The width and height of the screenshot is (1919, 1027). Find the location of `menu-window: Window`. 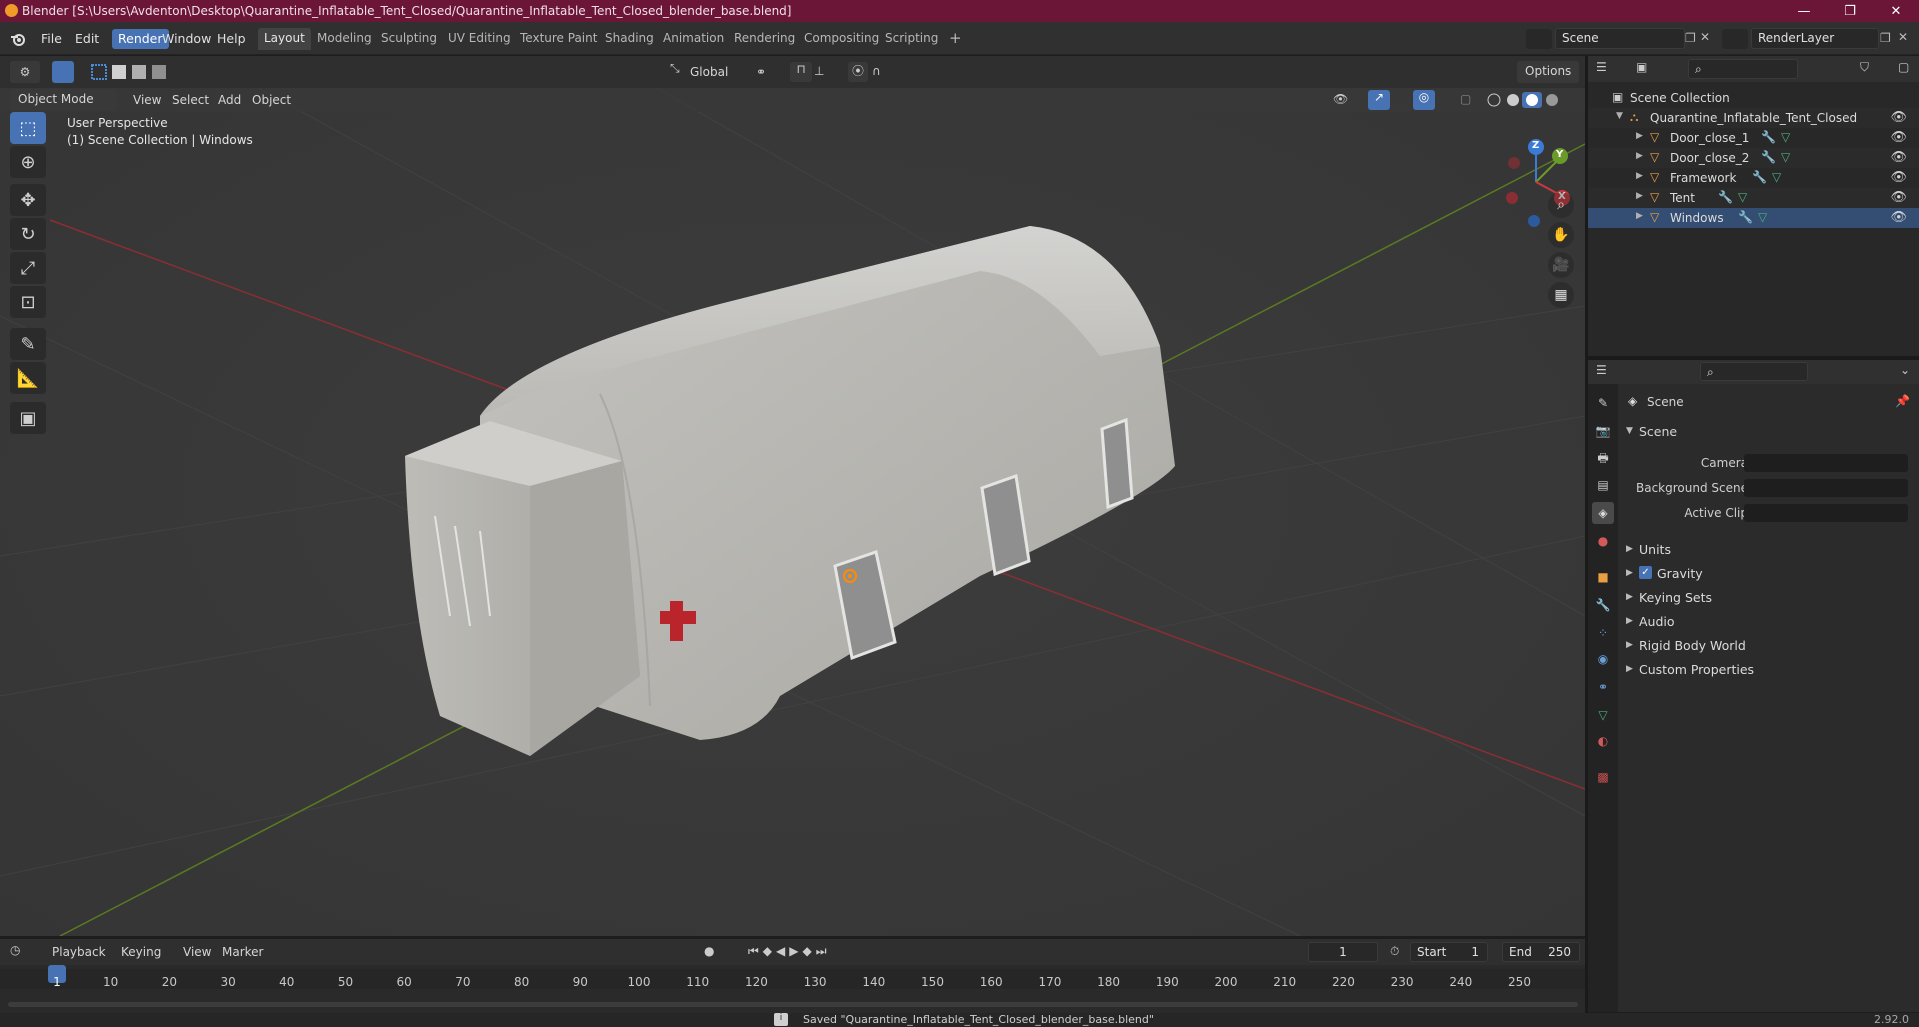

menu-window: Window is located at coordinates (186, 39).